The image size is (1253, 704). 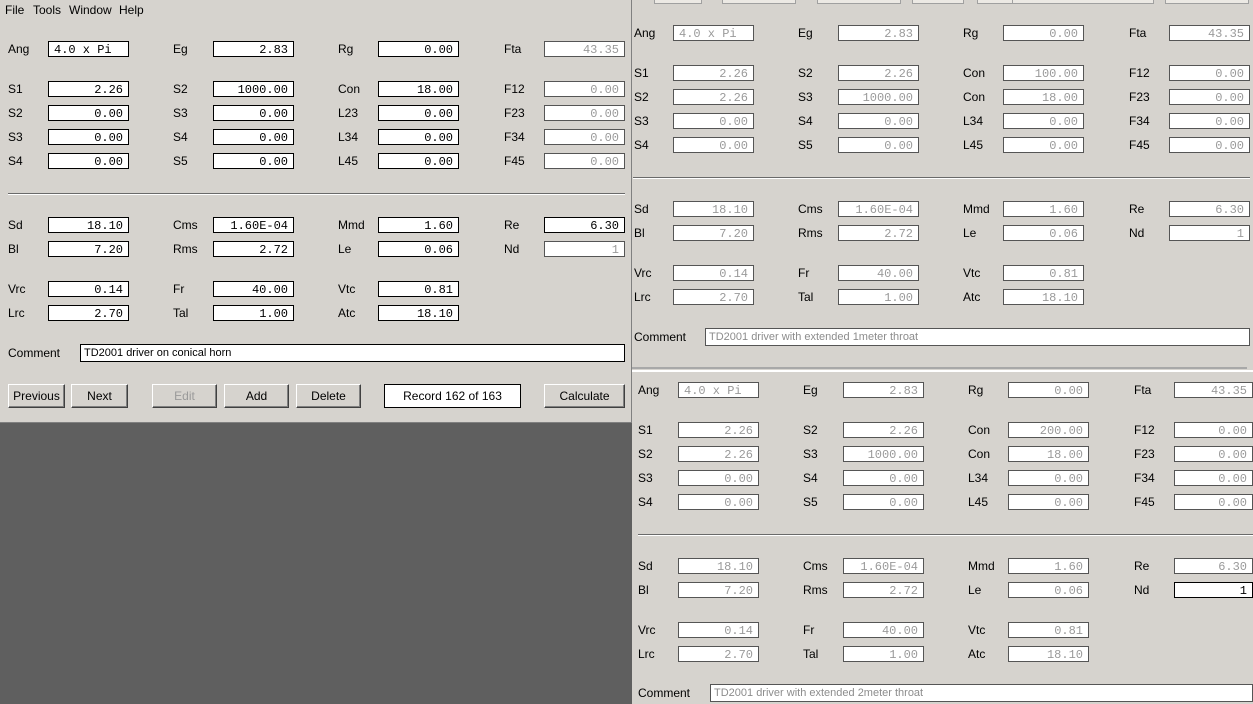 I want to click on le-label: Le, so click(x=970, y=233).